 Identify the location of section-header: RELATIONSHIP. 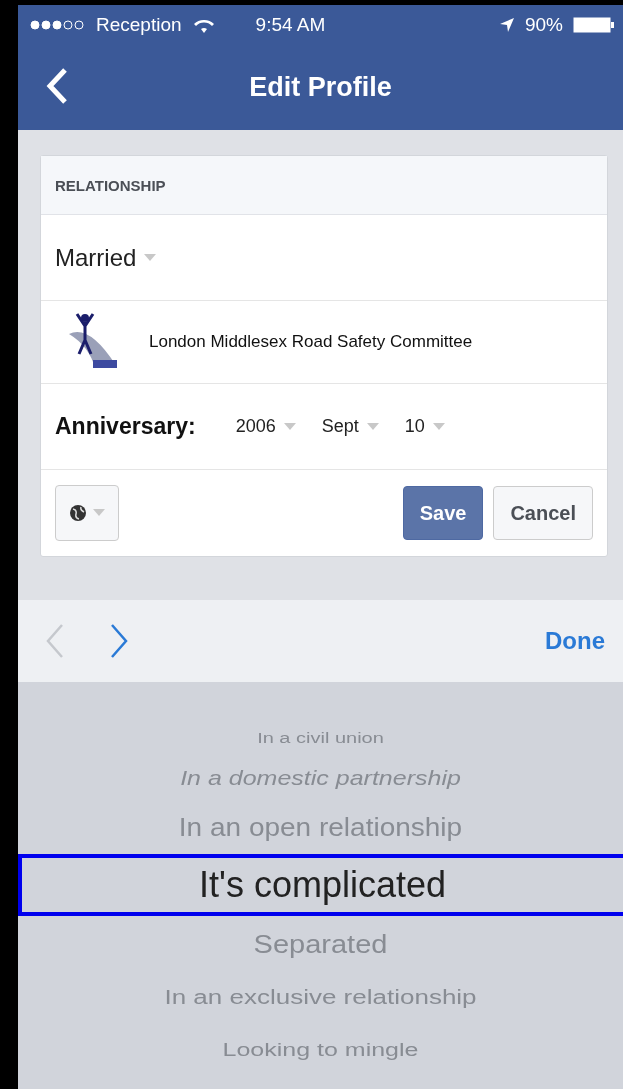
(324, 185).